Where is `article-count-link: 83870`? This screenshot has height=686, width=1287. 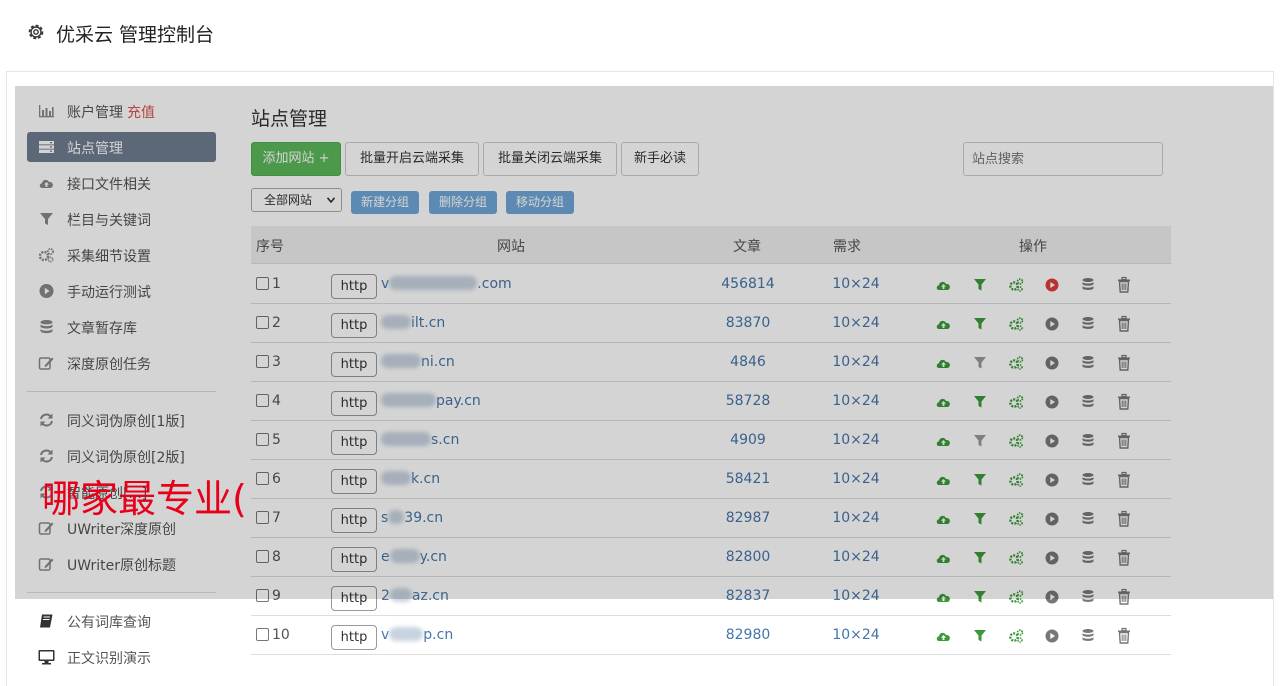
article-count-link: 83870 is located at coordinates (748, 323).